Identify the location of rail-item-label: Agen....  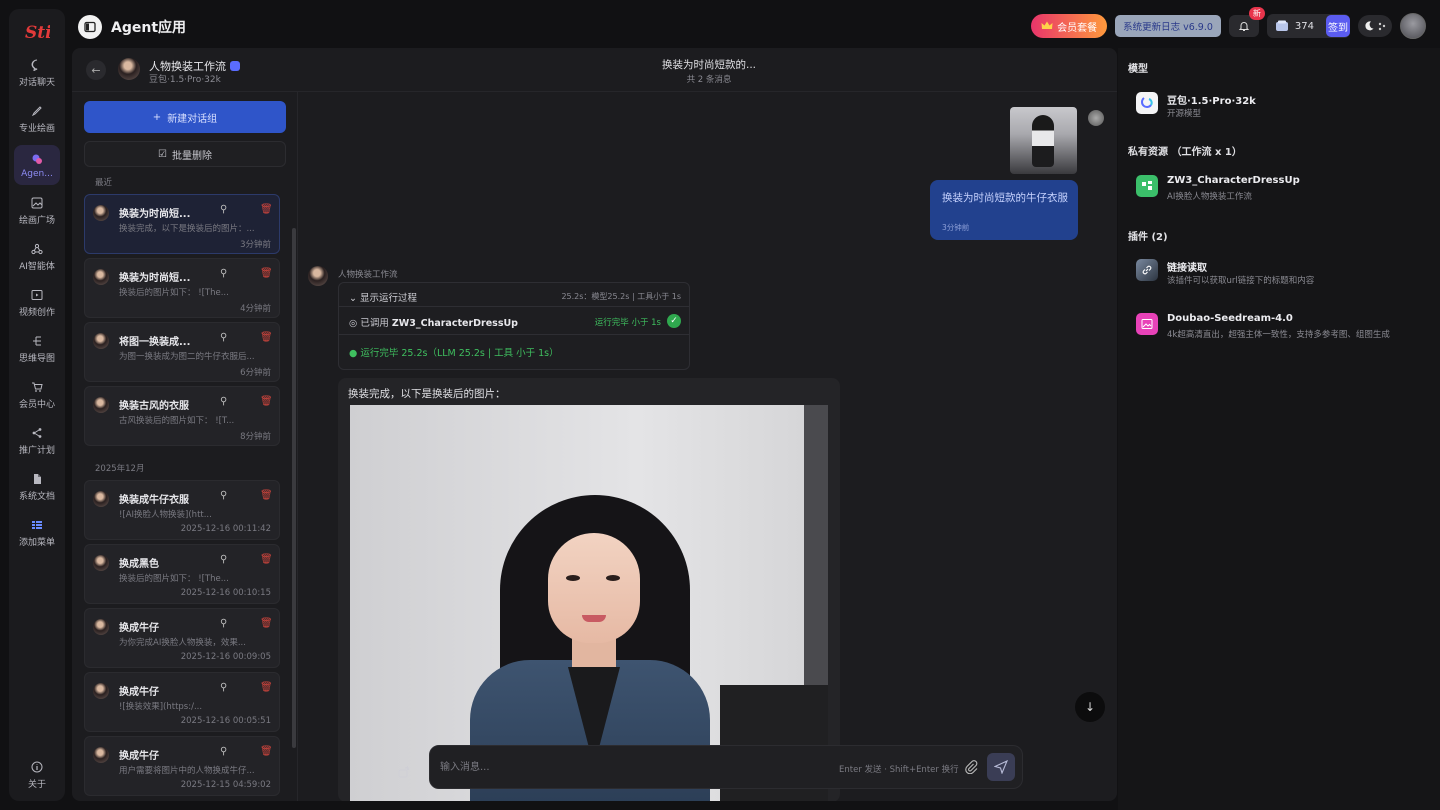
(37, 173).